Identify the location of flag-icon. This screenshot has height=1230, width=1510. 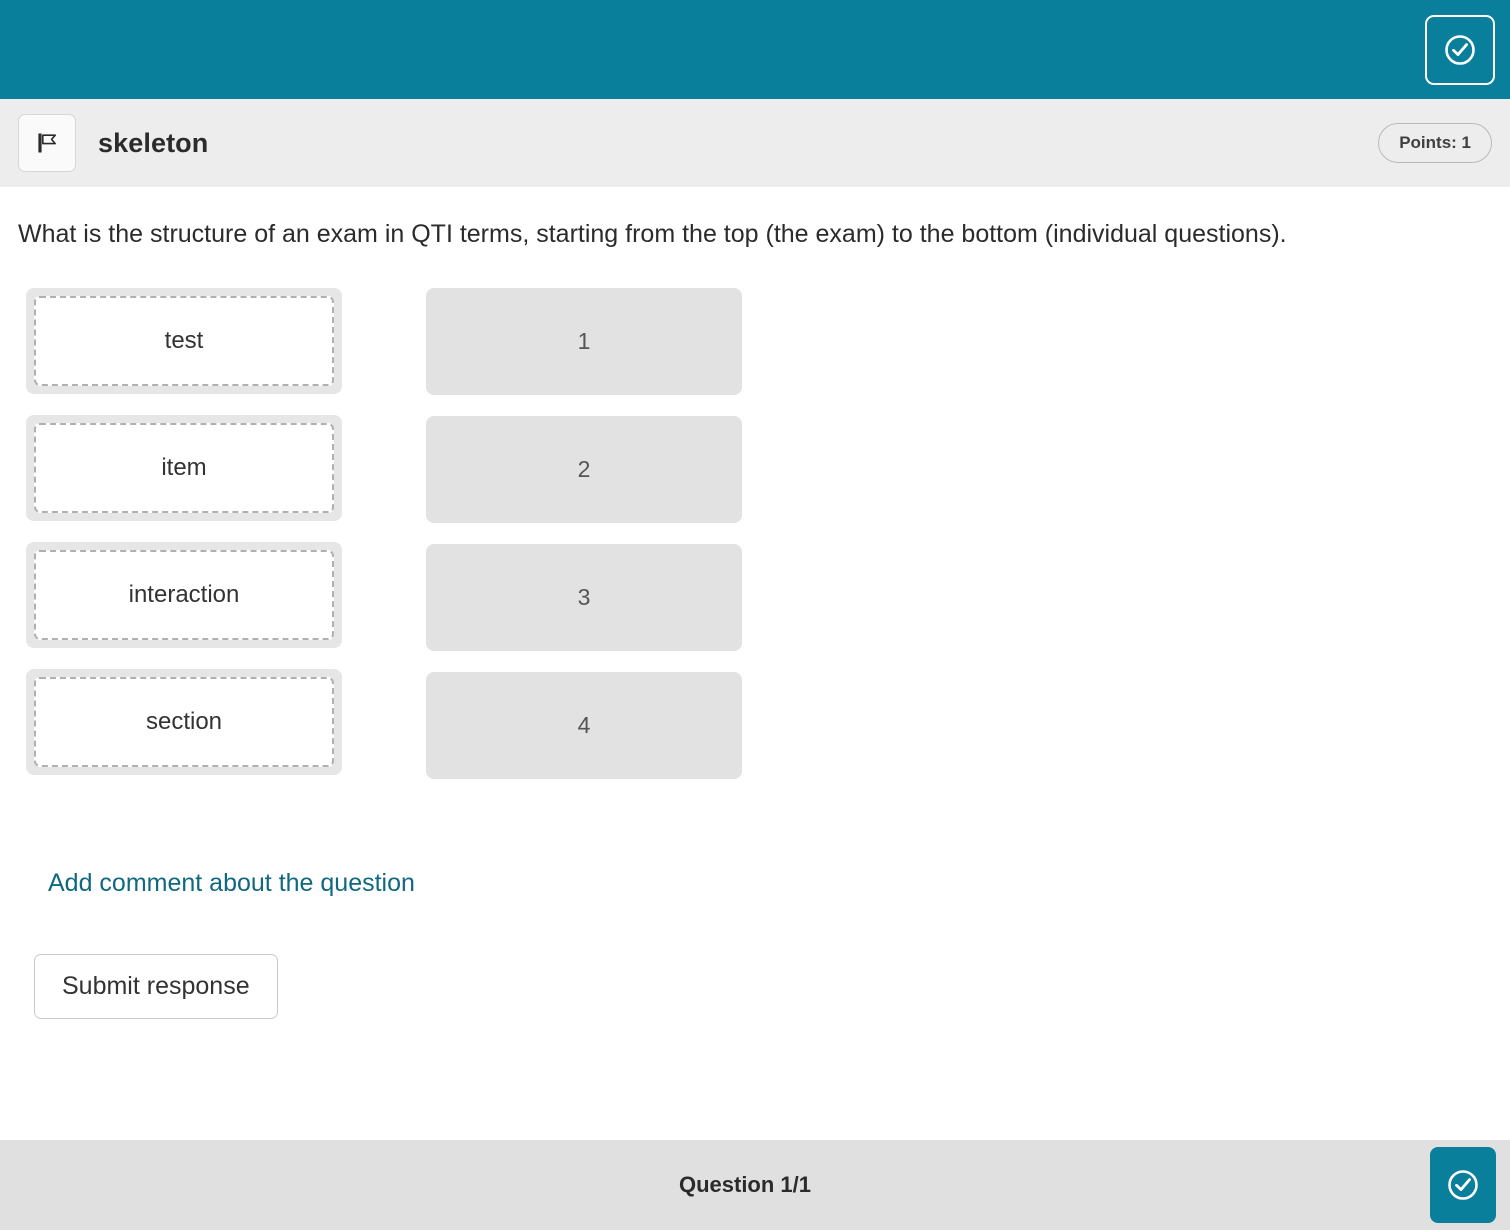
(47, 143).